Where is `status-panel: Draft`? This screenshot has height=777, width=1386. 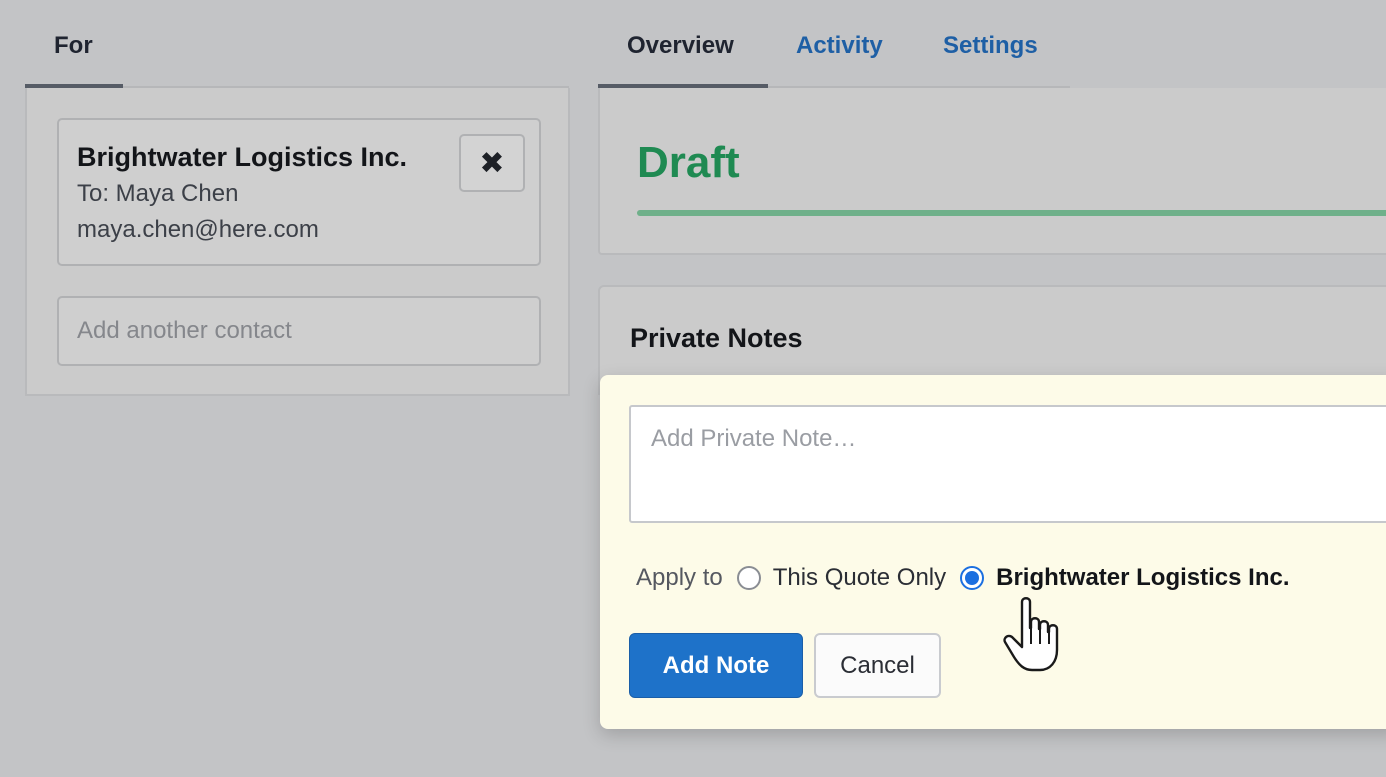 status-panel: Draft is located at coordinates (992, 171).